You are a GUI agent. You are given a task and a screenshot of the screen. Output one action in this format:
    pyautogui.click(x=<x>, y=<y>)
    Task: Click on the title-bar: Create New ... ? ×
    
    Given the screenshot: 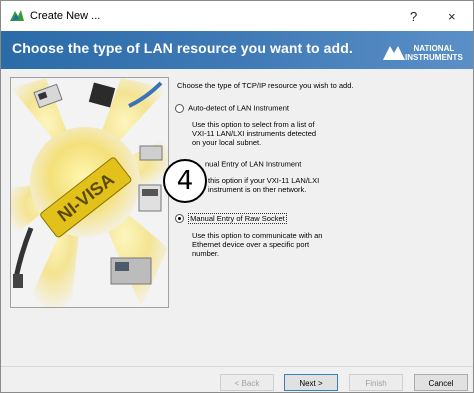 What is the action you would take?
    pyautogui.click(x=237, y=16)
    